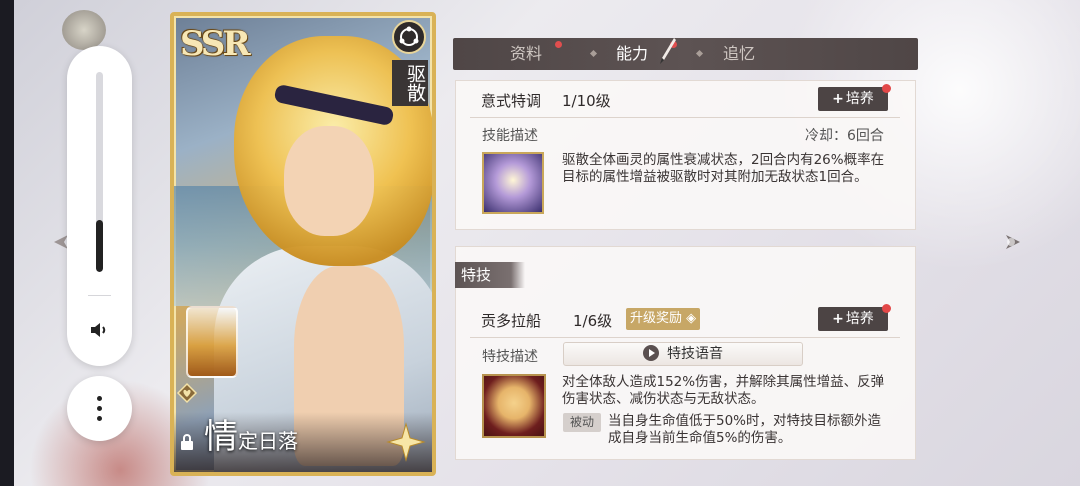 The image size is (1080, 486). I want to click on tab-profile-label: 资料, so click(526, 53).